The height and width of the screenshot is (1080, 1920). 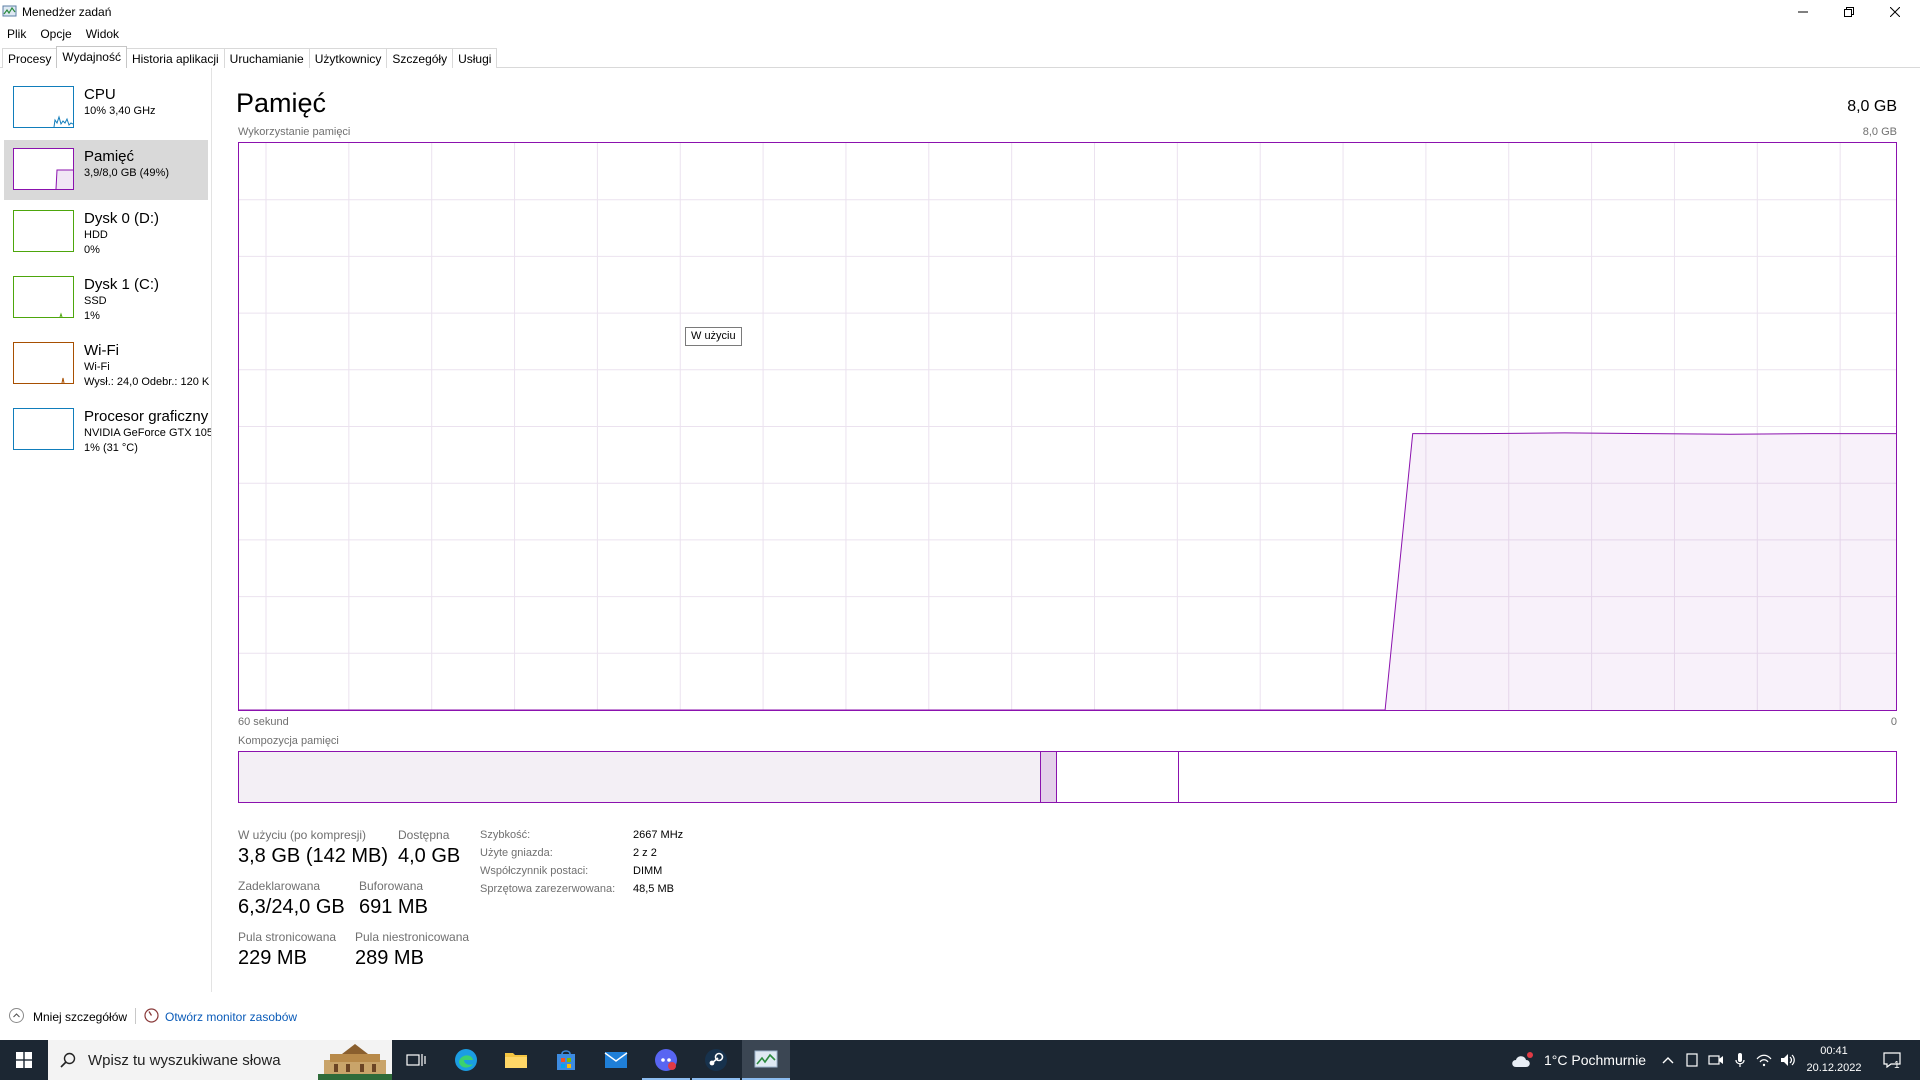 I want to click on hardware-reserved-value: 48,5 MB, so click(x=653, y=889).